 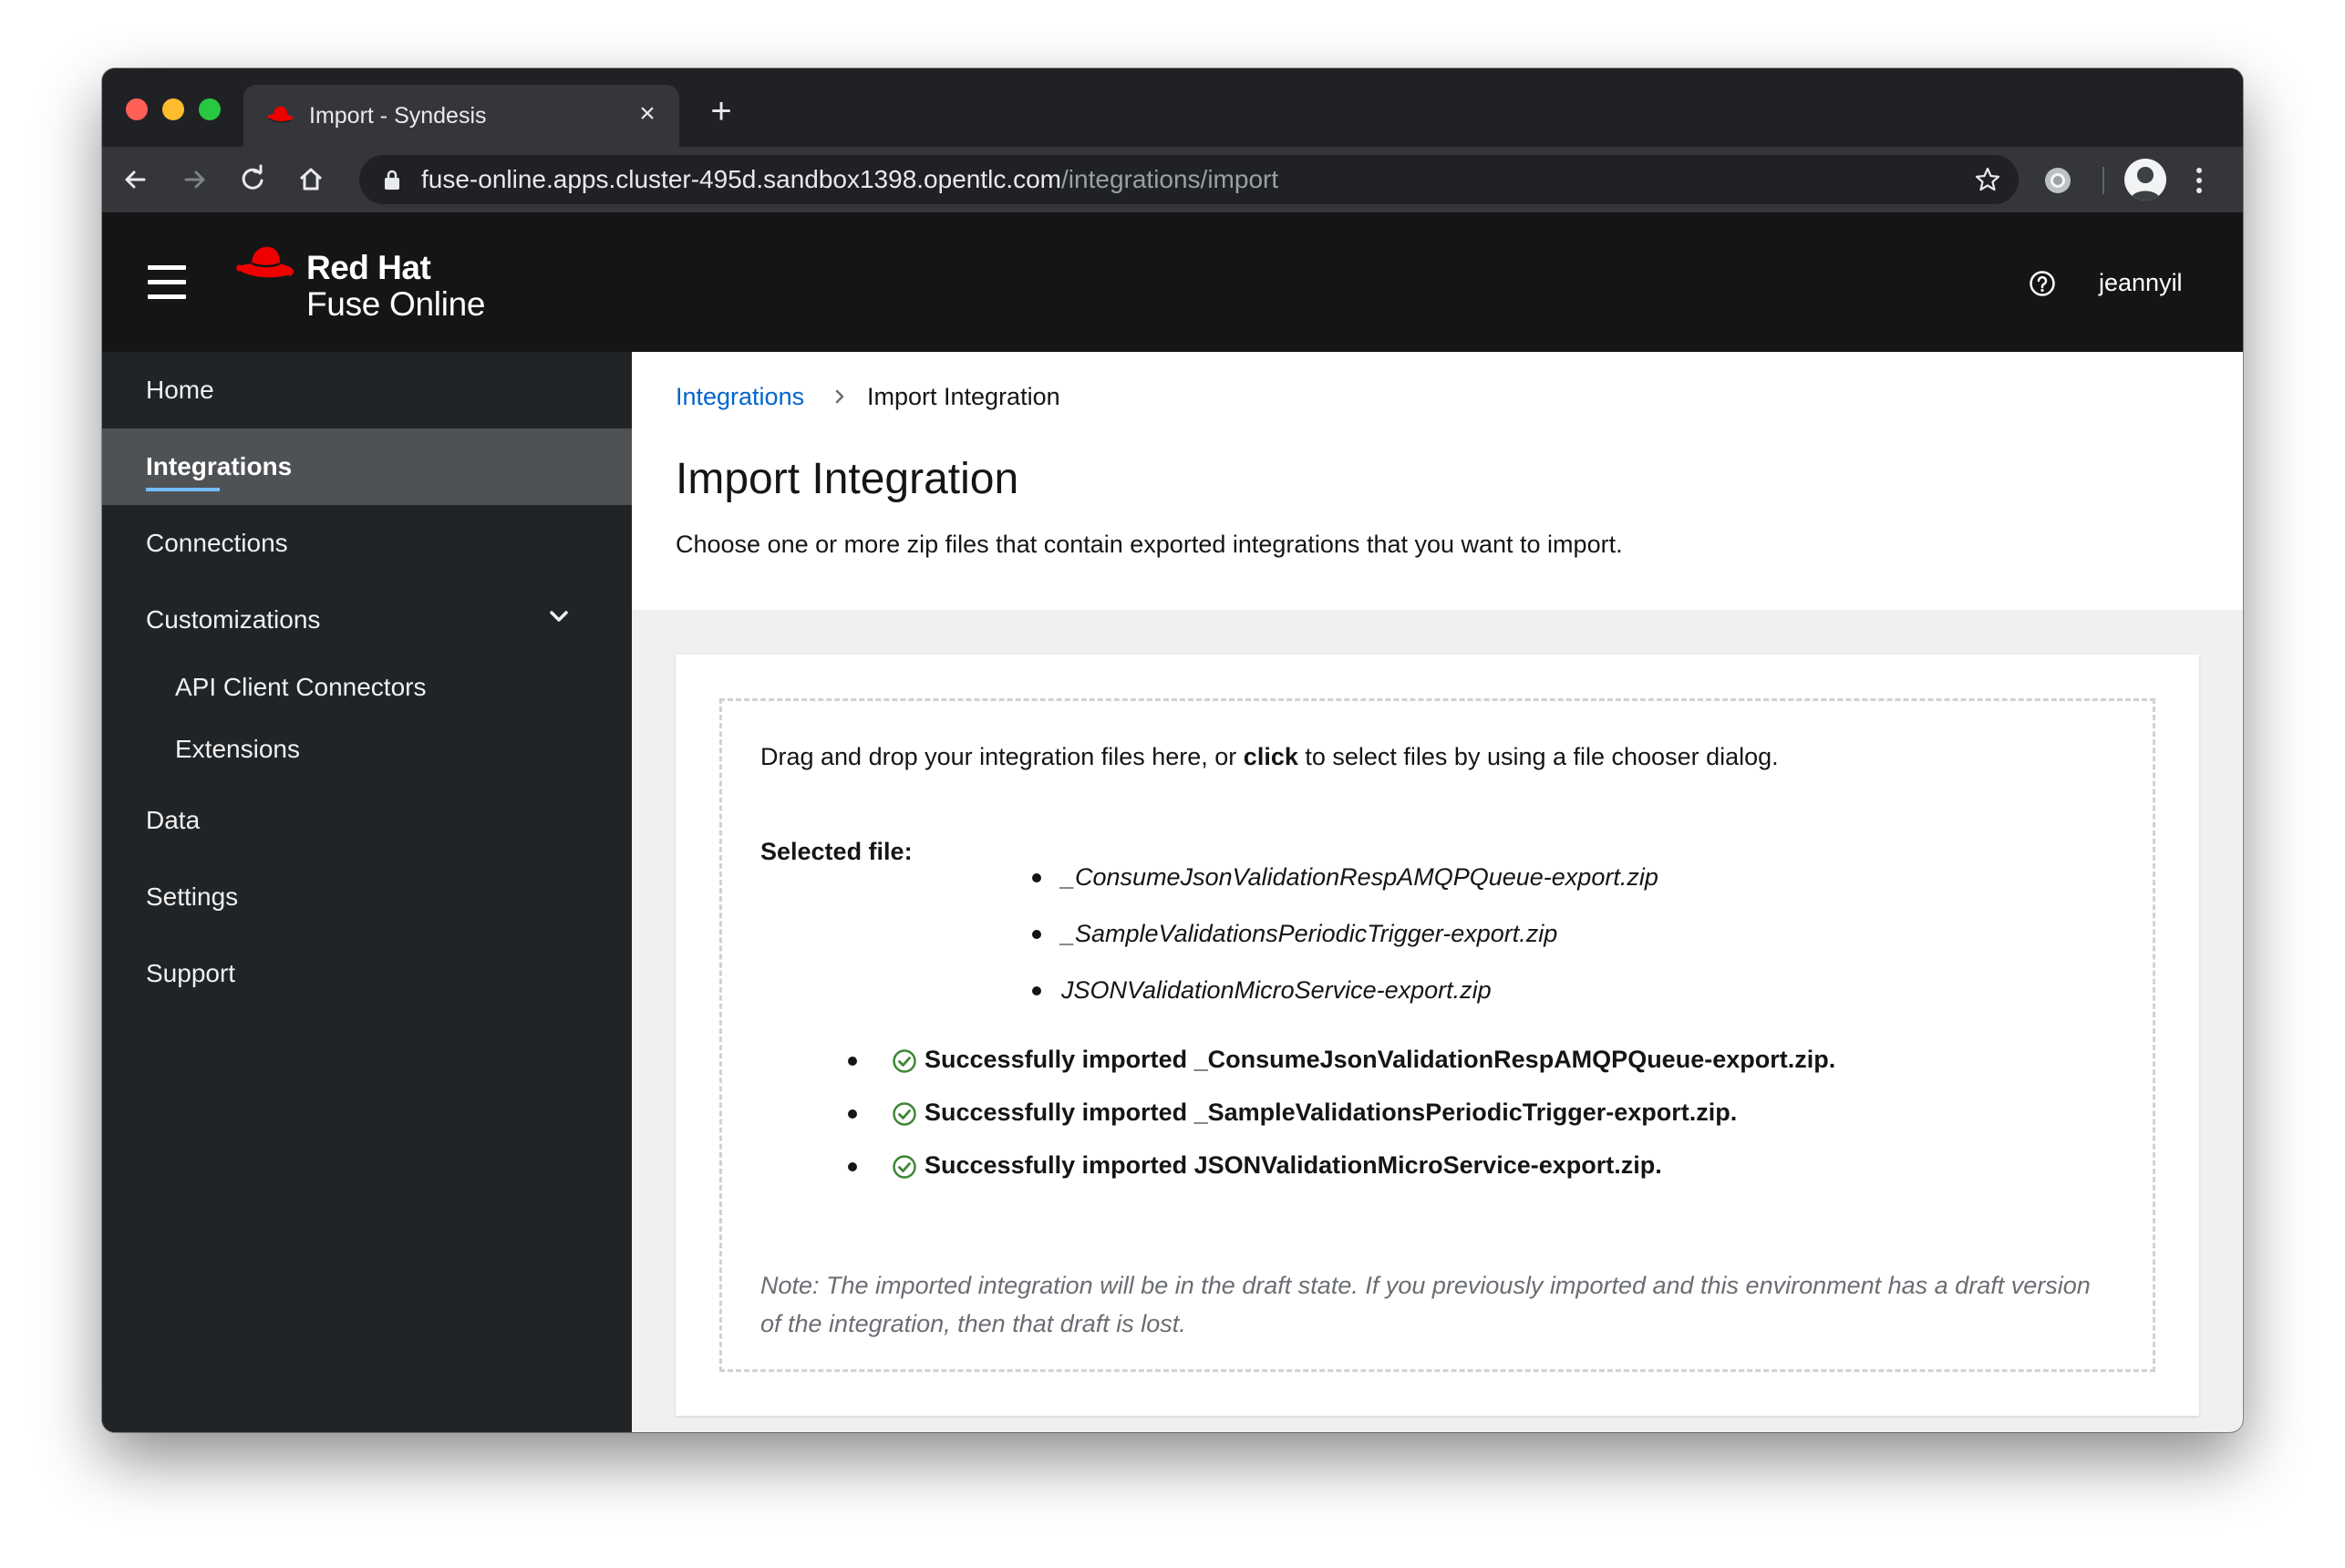 I want to click on sidebar-item-connections: Connections, so click(x=367, y=543).